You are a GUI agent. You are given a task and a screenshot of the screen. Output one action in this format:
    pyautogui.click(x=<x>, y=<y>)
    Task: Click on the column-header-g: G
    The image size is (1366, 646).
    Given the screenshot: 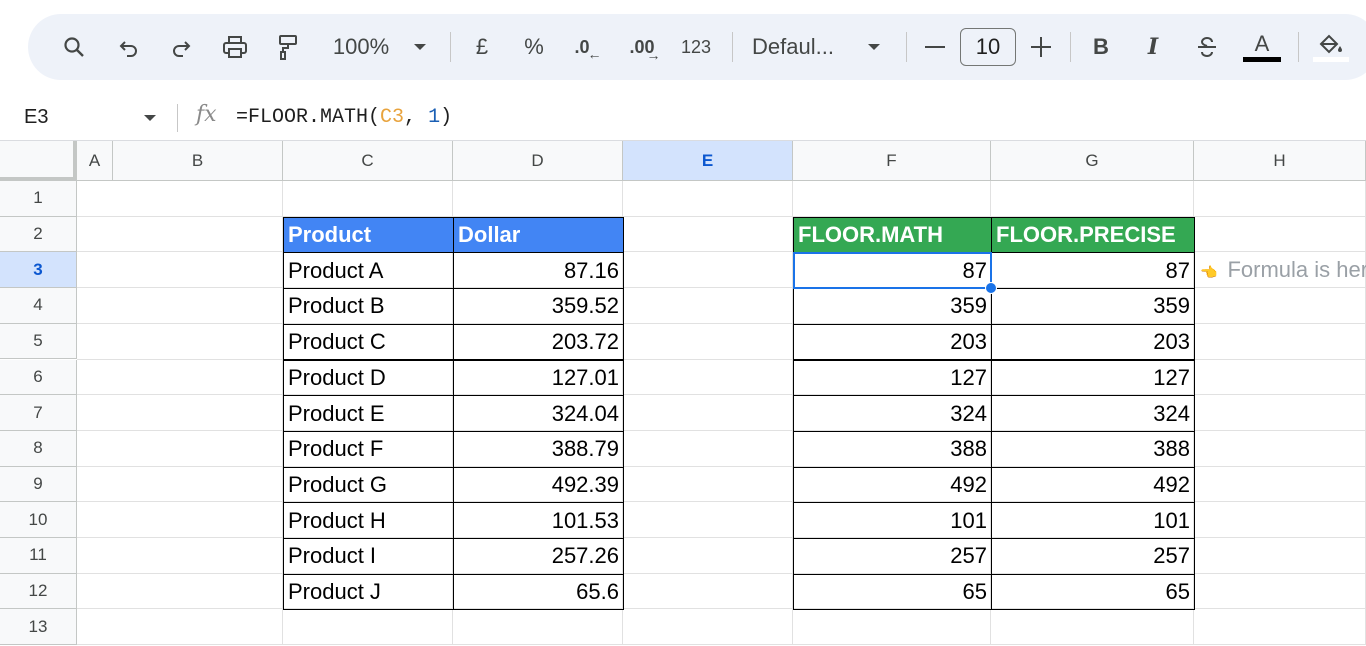 What is the action you would take?
    pyautogui.click(x=1092, y=161)
    